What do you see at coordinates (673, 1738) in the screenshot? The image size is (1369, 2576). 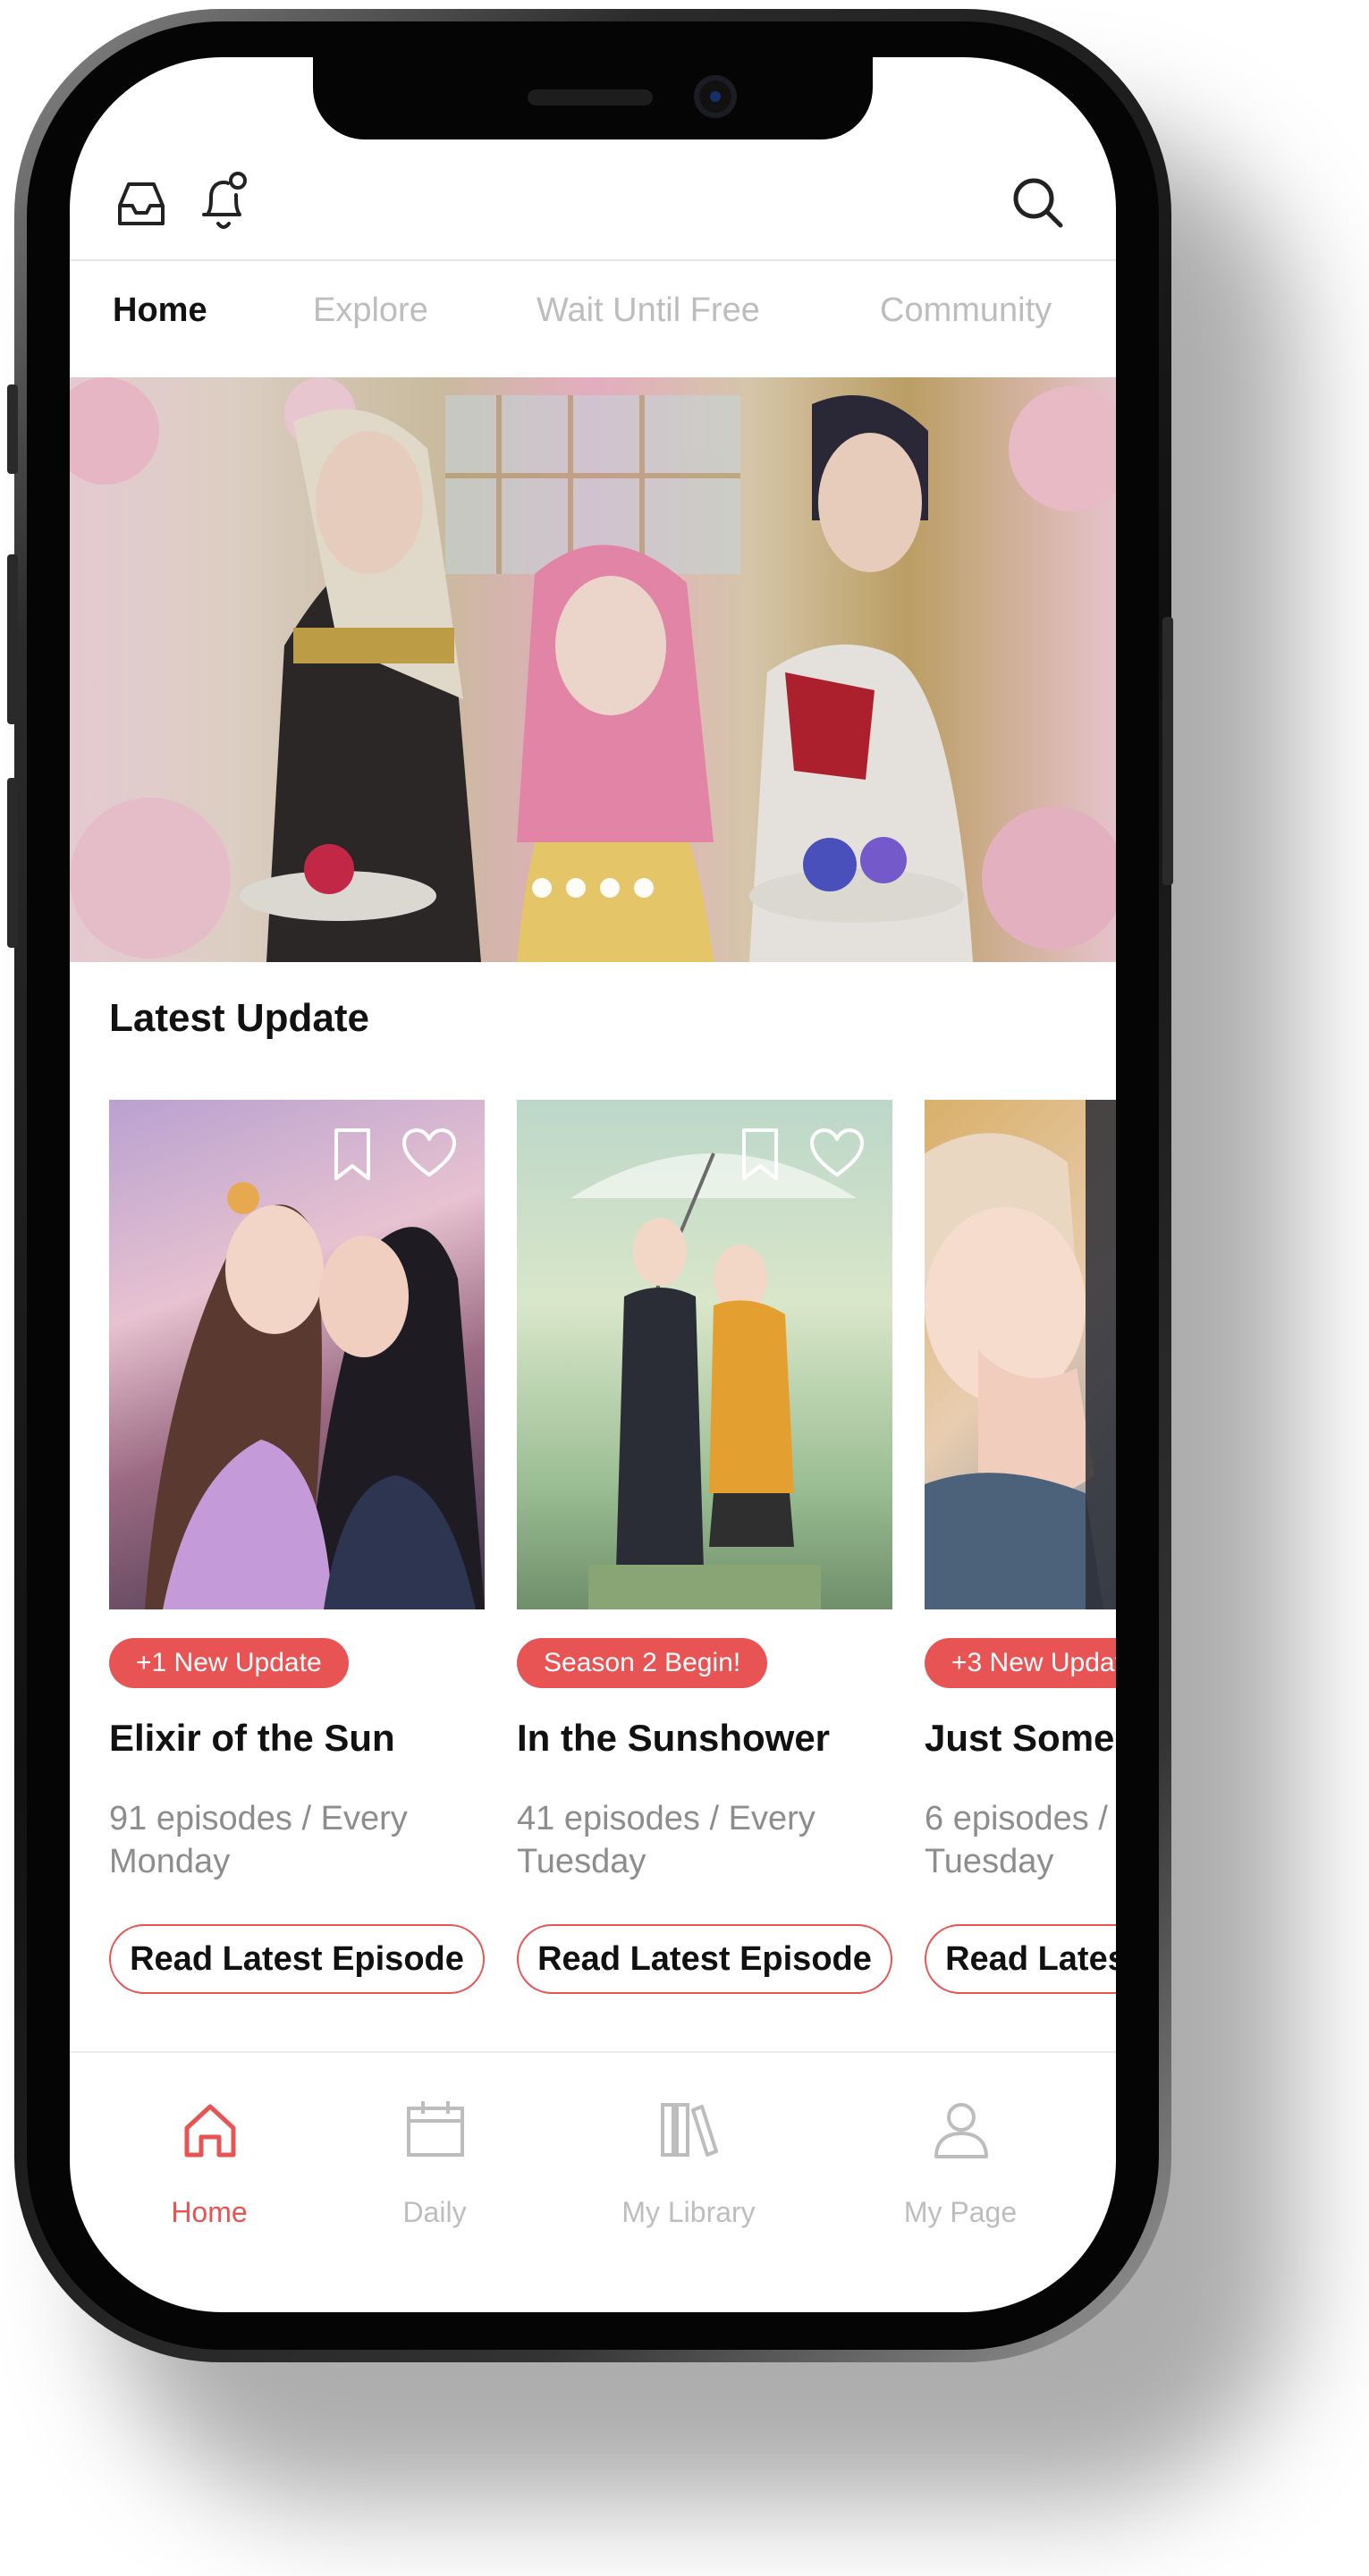 I see `comic-title: In the Sunshower` at bounding box center [673, 1738].